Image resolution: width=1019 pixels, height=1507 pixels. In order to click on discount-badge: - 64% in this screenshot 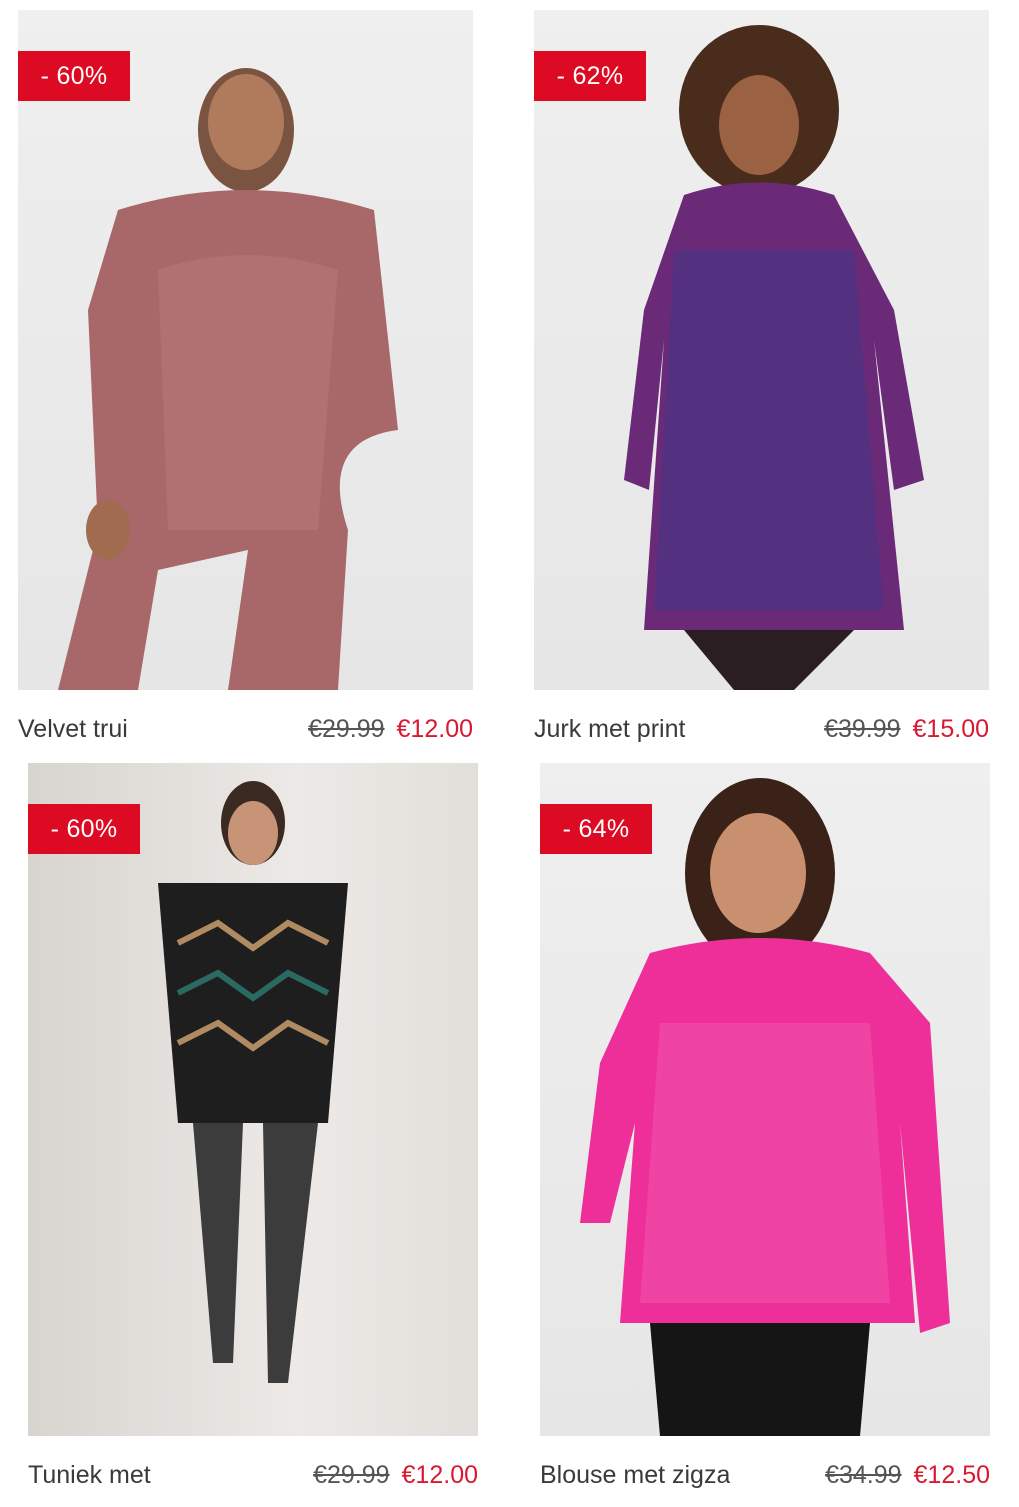, I will do `click(596, 829)`.